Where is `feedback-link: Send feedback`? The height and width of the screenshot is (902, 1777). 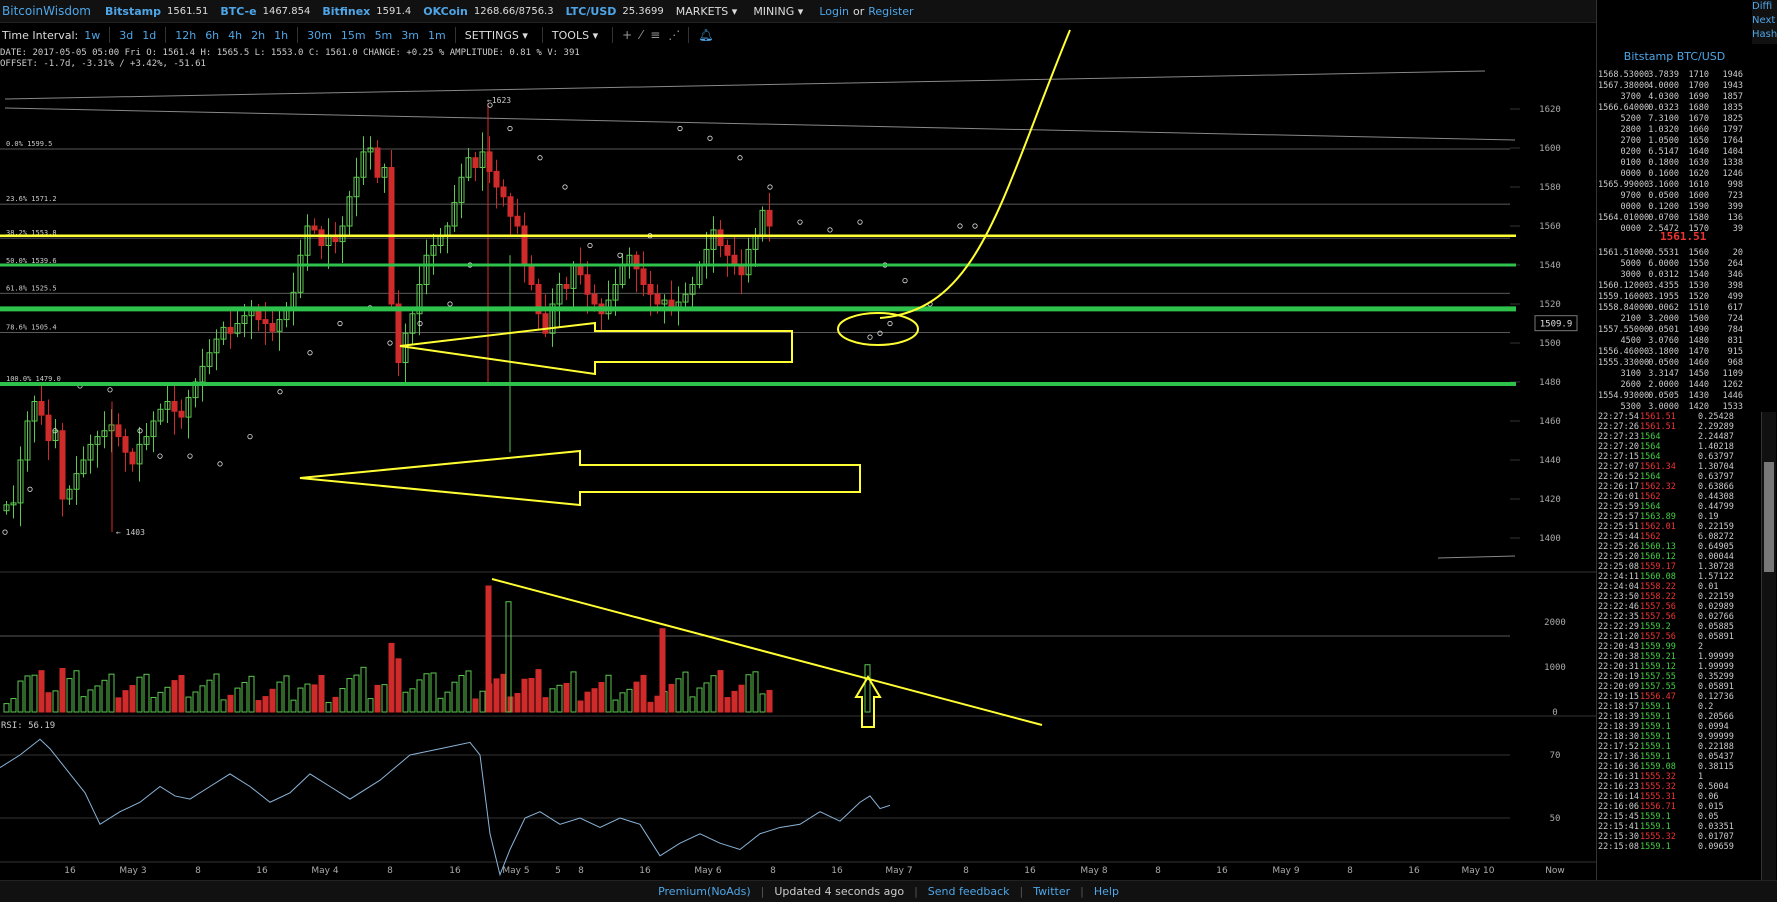
feedback-link: Send feedback is located at coordinates (969, 891).